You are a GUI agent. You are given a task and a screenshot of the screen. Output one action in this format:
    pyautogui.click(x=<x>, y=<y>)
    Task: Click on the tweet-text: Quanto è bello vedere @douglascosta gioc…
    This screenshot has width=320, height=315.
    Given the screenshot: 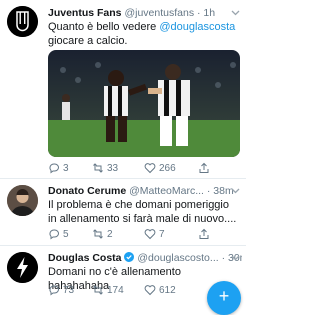 What is the action you would take?
    pyautogui.click(x=144, y=34)
    